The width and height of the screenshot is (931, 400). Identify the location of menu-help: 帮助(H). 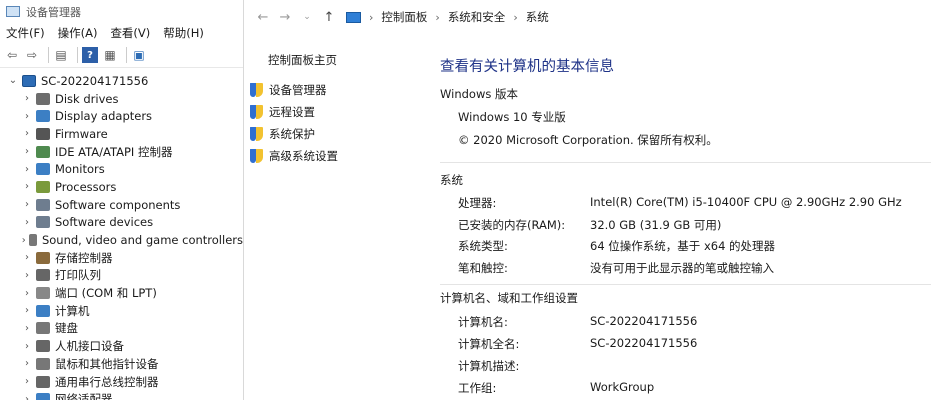
(183, 33).